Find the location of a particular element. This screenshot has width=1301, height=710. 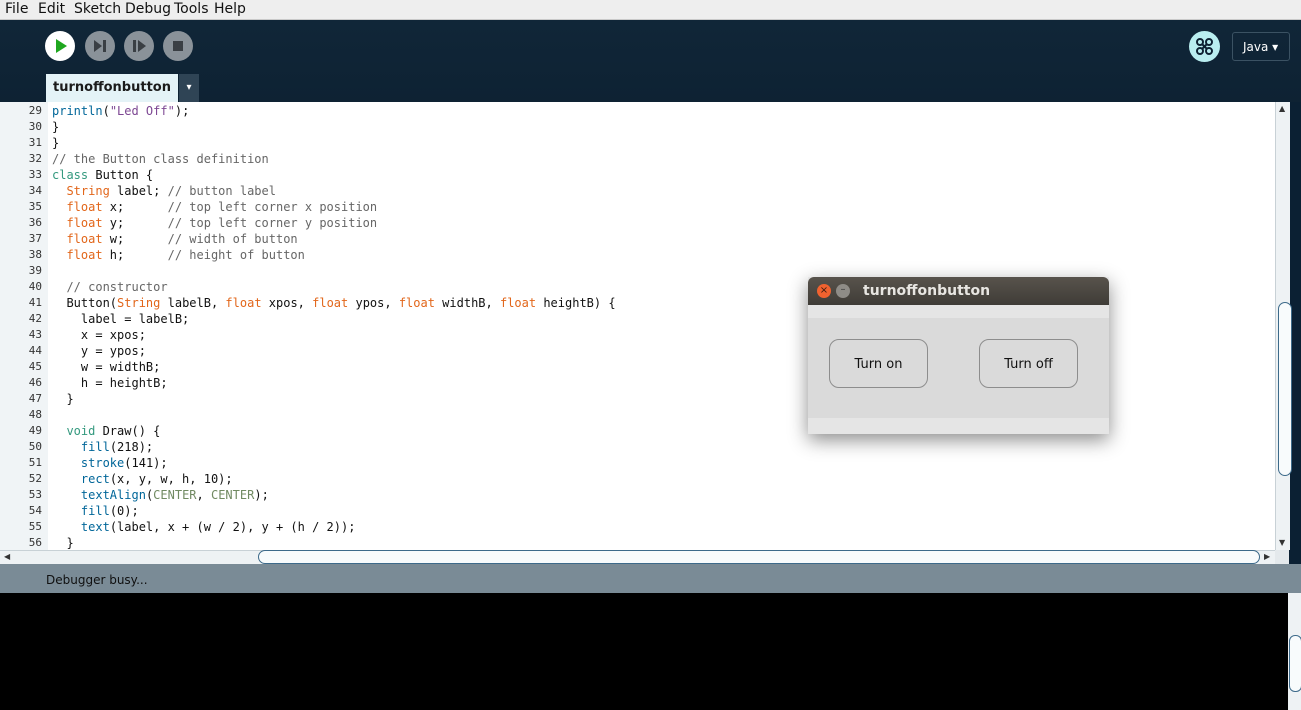

debugger-icon is located at coordinates (1204, 46).